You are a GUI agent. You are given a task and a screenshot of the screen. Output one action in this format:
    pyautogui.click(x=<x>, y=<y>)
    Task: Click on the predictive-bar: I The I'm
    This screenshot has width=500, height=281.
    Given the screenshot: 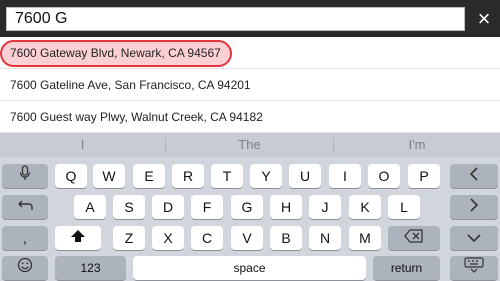 What is the action you would take?
    pyautogui.click(x=250, y=145)
    